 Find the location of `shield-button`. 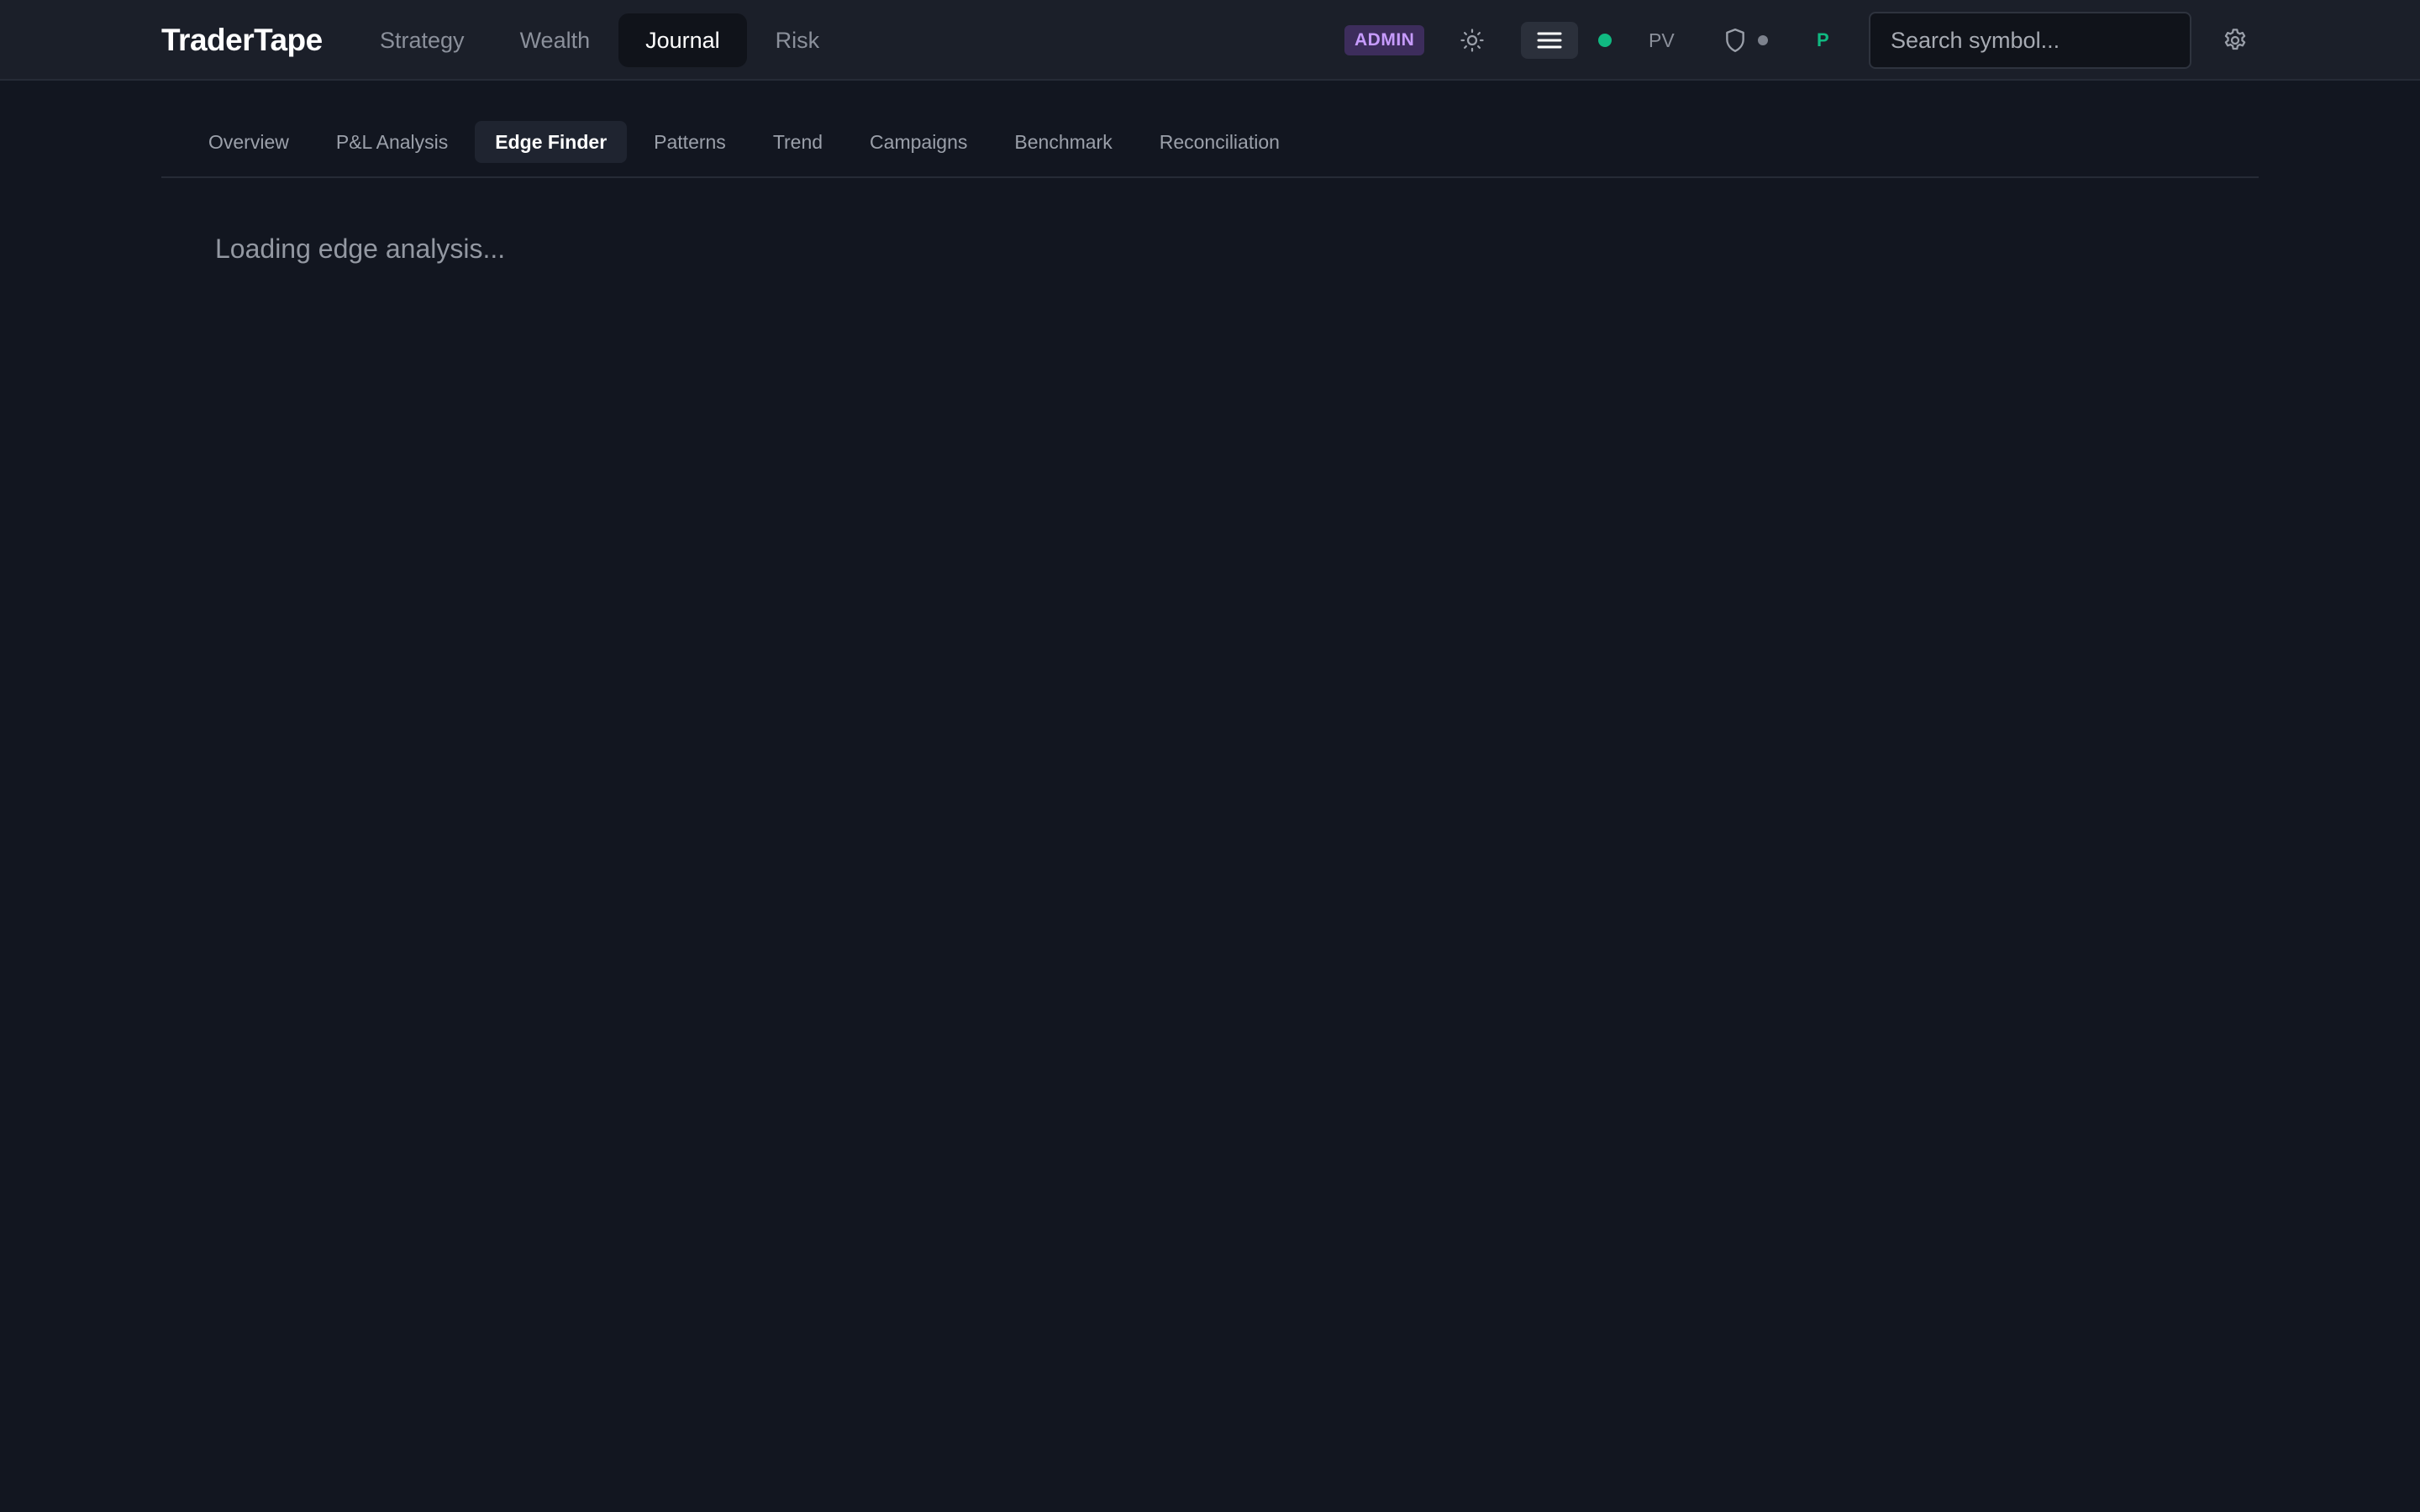

shield-button is located at coordinates (1736, 40).